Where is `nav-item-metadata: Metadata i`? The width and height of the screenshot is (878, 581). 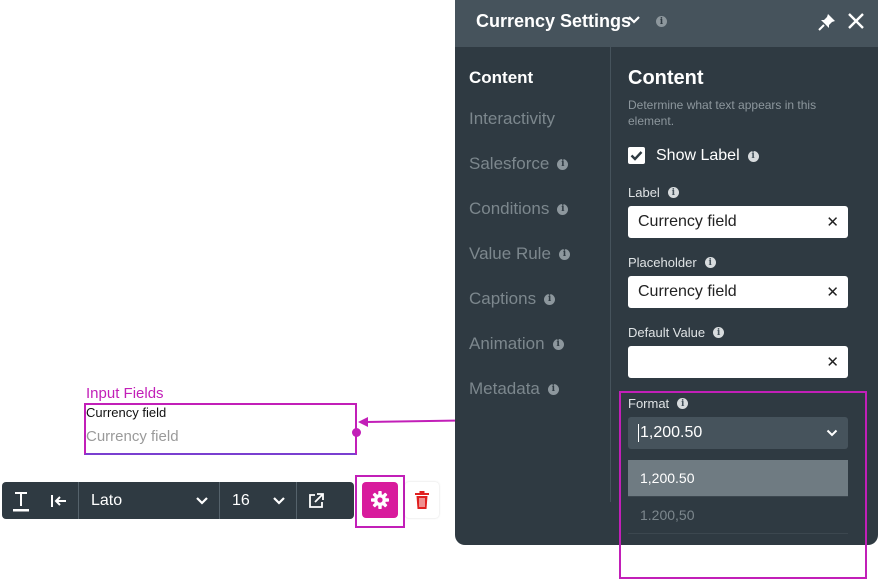
nav-item-metadata: Metadata i is located at coordinates (514, 389).